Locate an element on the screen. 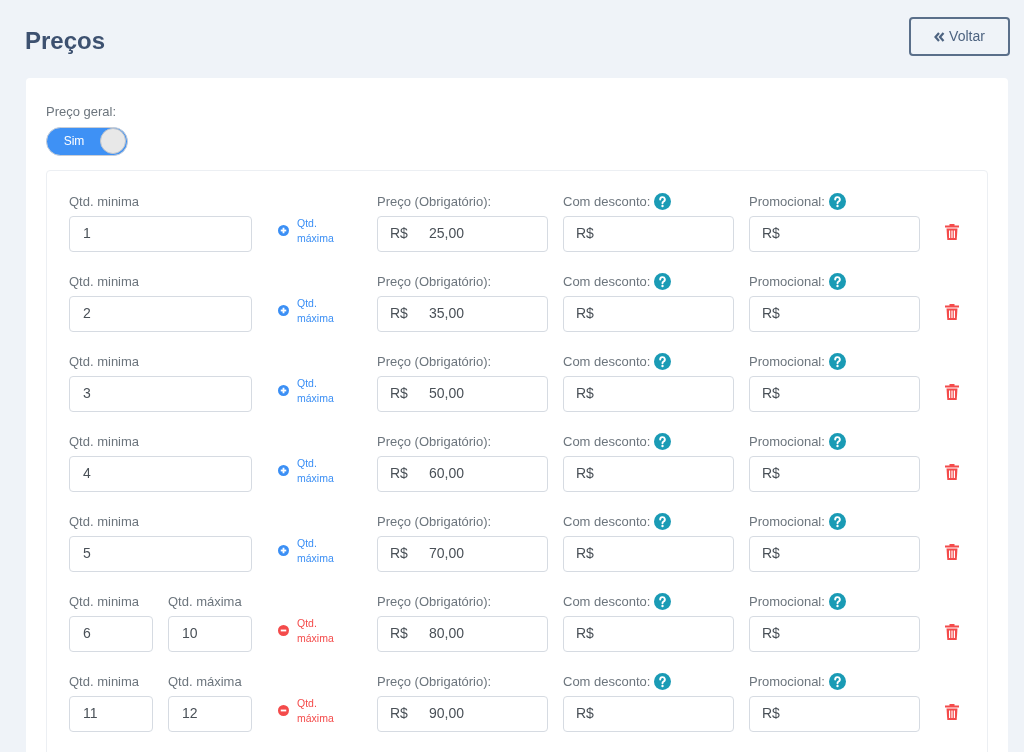 The width and height of the screenshot is (1024, 752). input-field: 12 is located at coordinates (210, 713).